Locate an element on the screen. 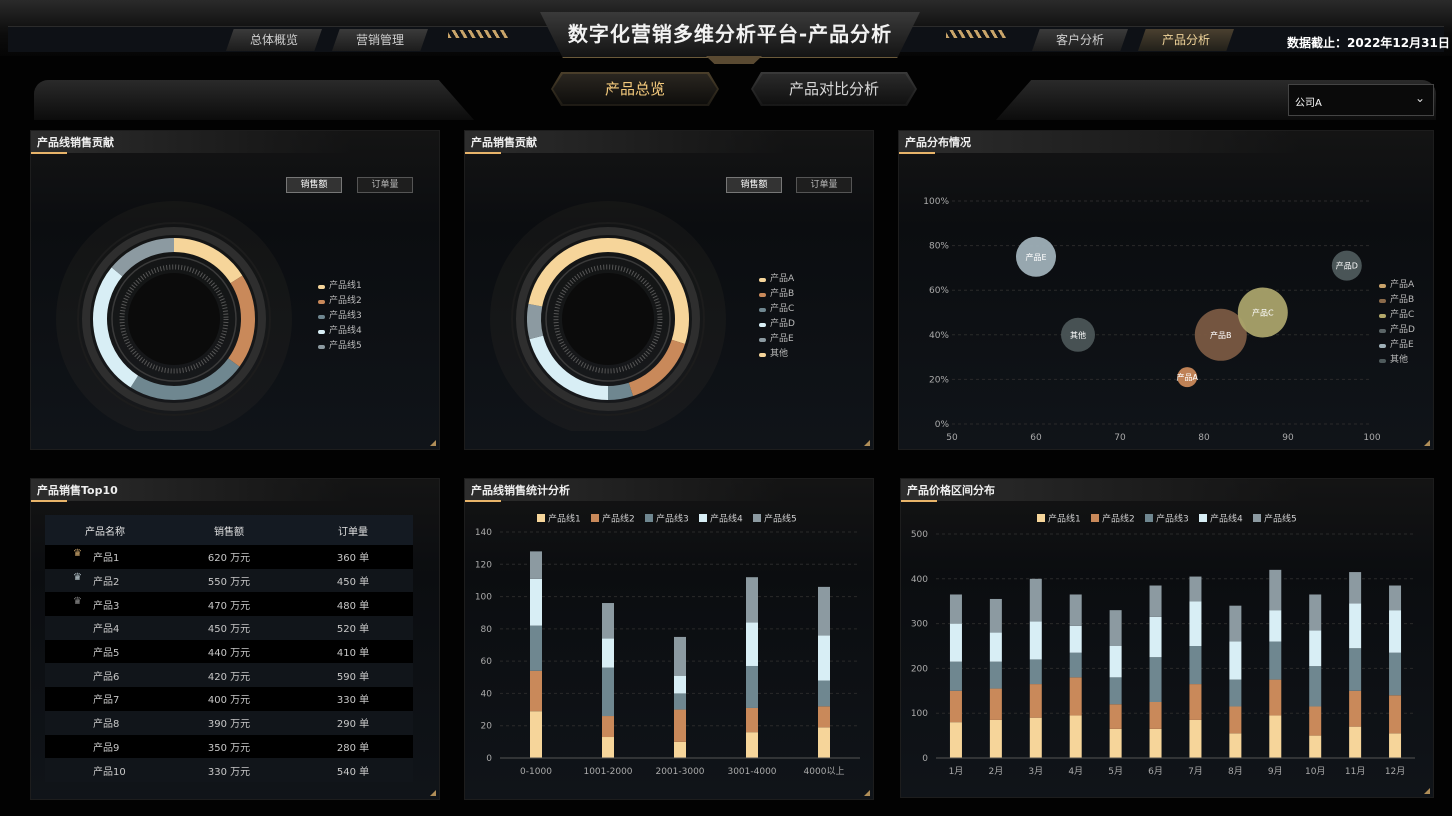 The image size is (1452, 816). table-row: 产品8 390 万元 290 单 is located at coordinates (229, 722).